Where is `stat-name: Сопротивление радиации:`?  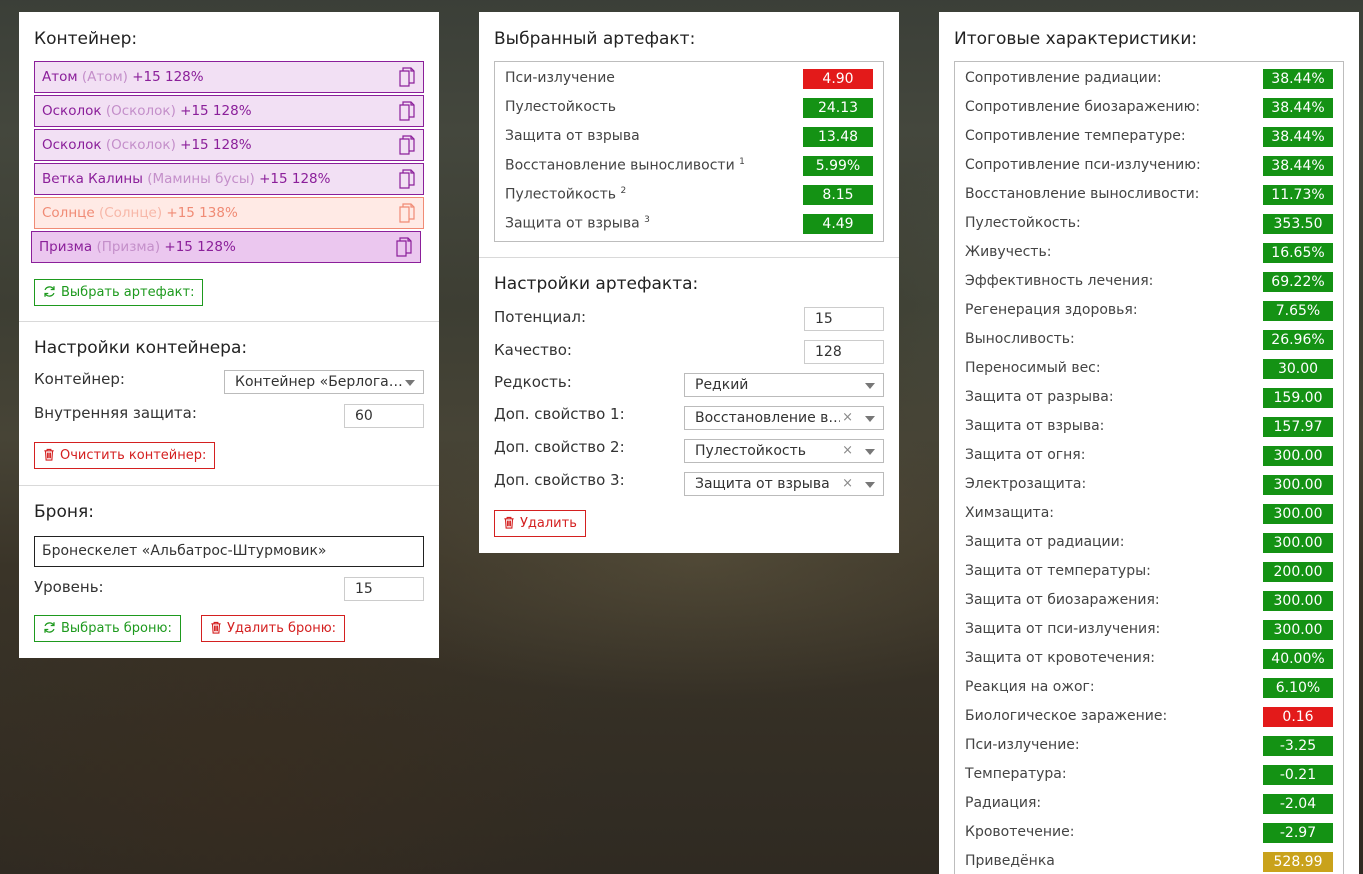 stat-name: Сопротивление радиации: is located at coordinates (1063, 78).